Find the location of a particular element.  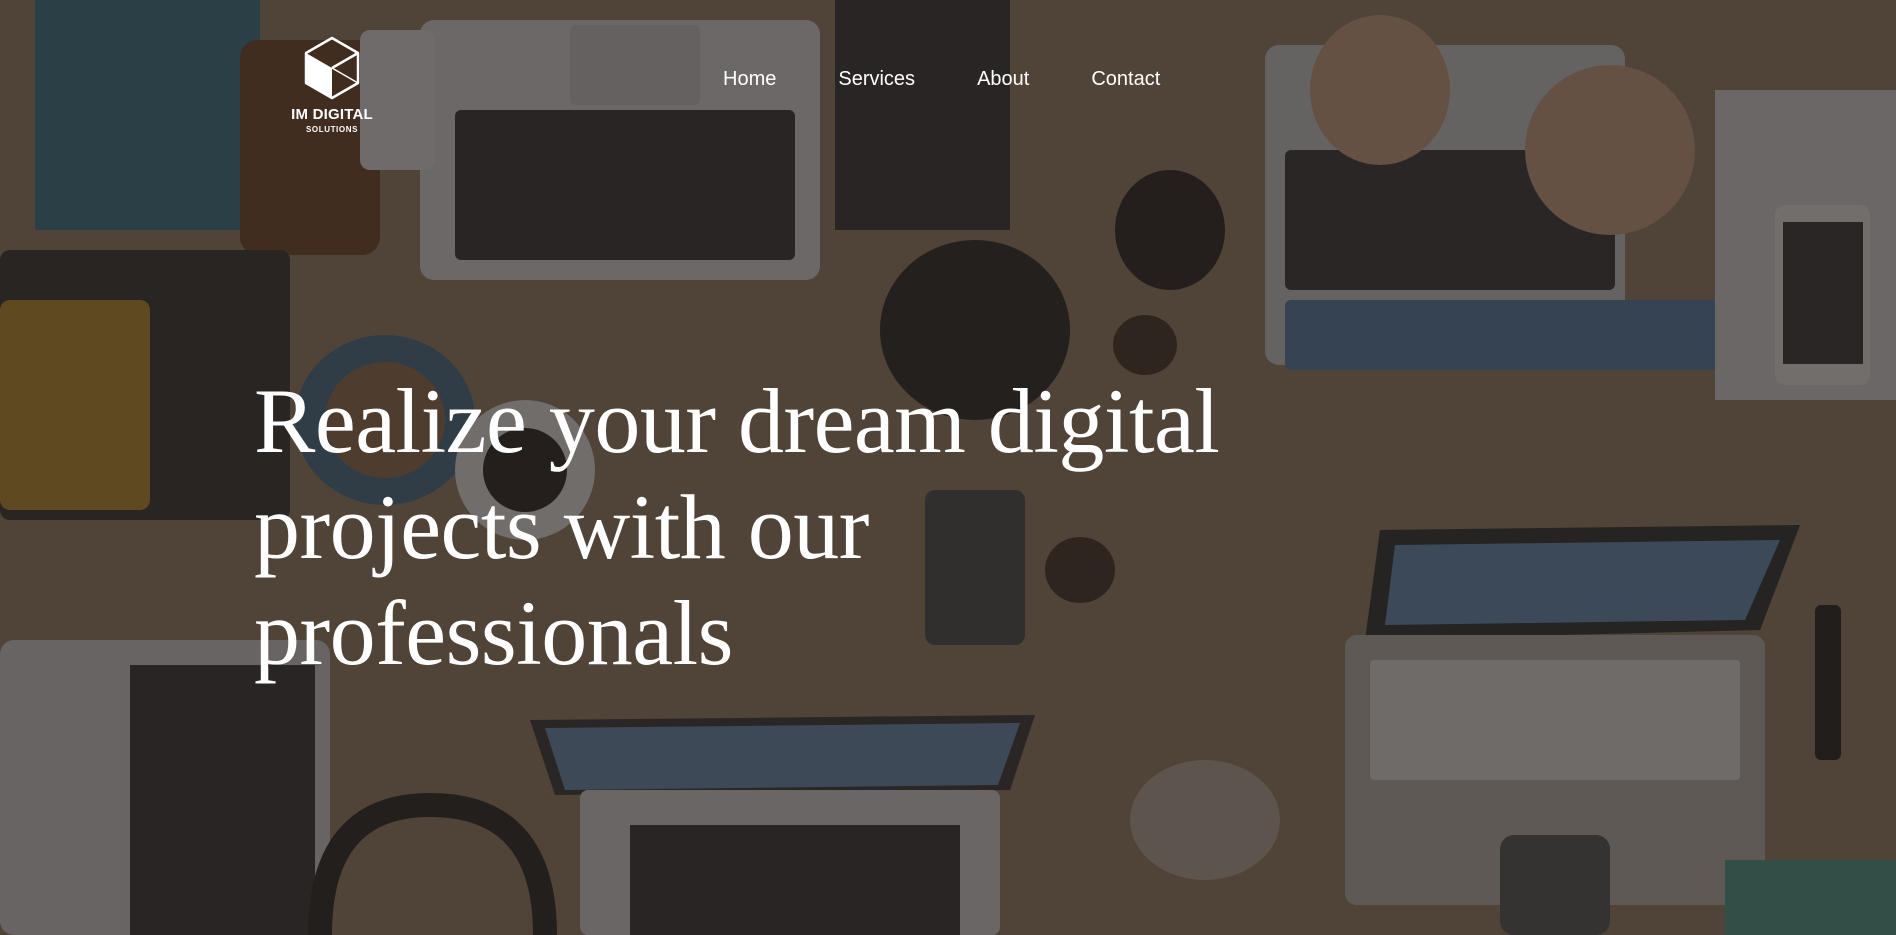

logo-name: IM DIGITAL is located at coordinates (332, 114).